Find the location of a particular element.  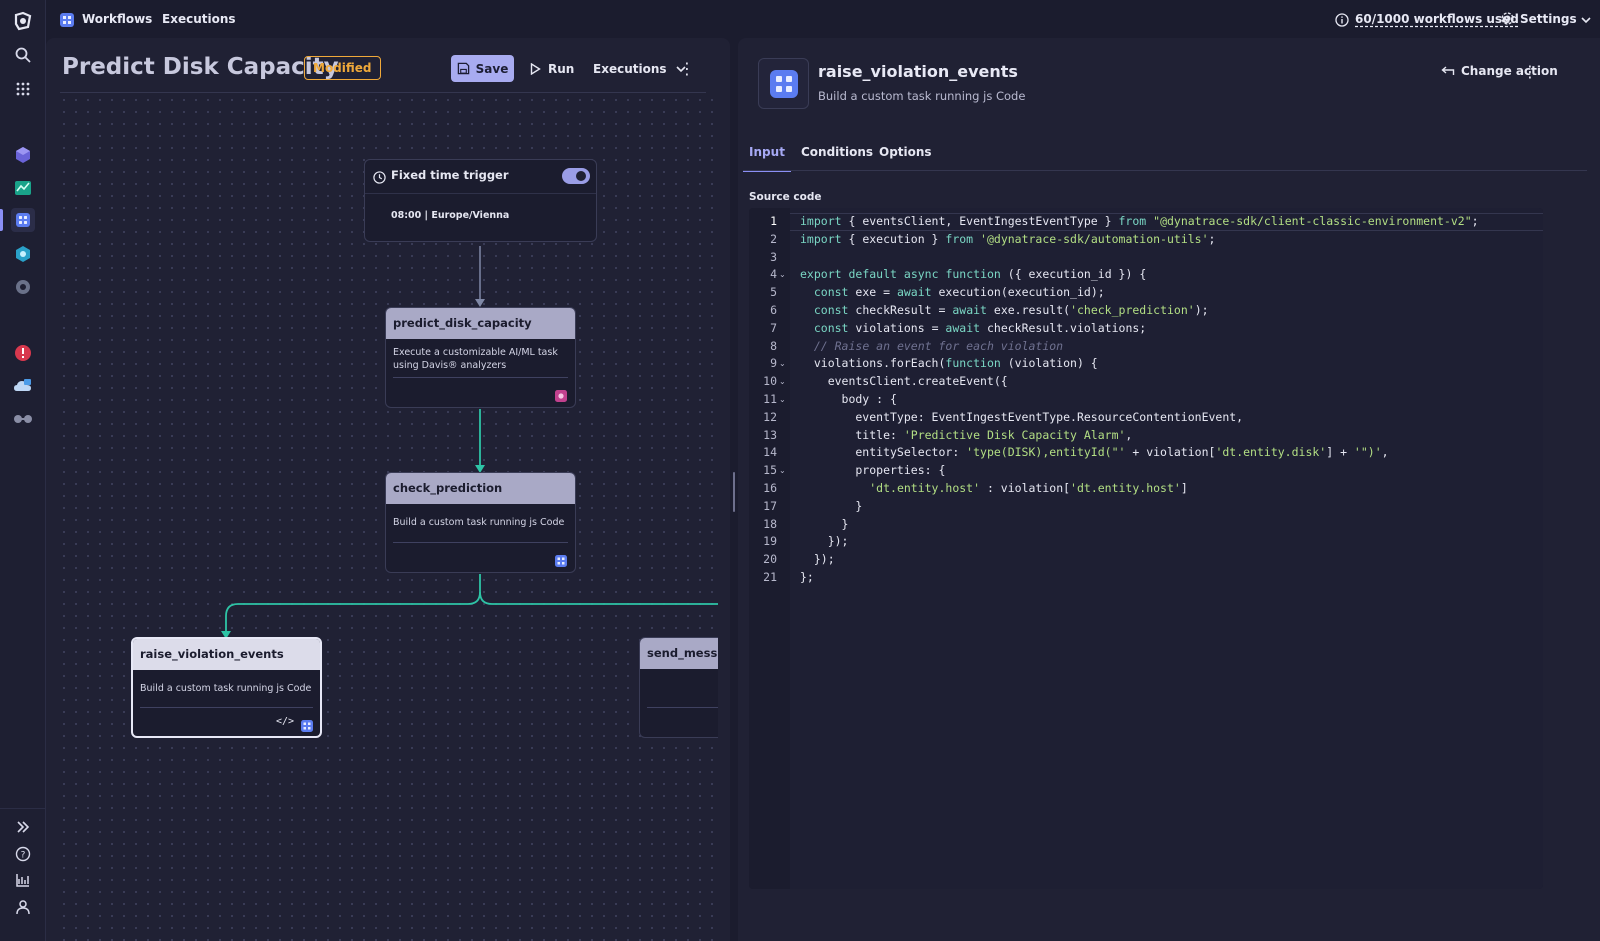

cloud-app-icon is located at coordinates (23, 386).